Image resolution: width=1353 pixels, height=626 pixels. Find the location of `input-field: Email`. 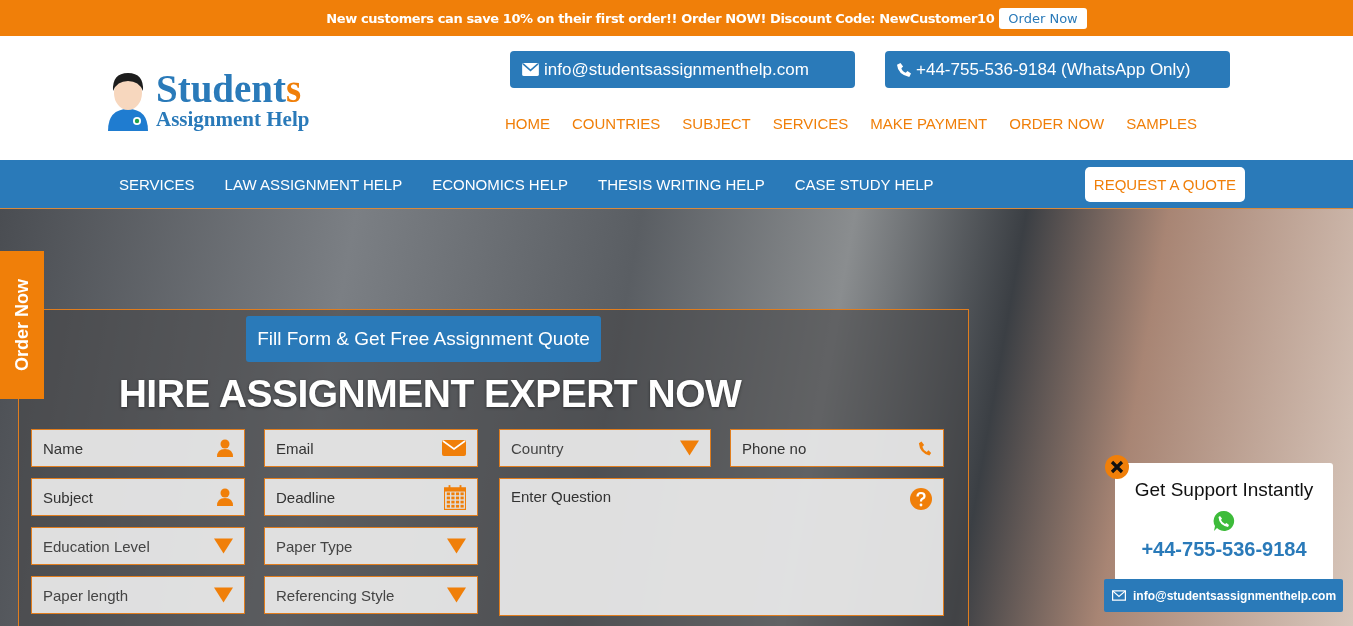

input-field: Email is located at coordinates (371, 448).